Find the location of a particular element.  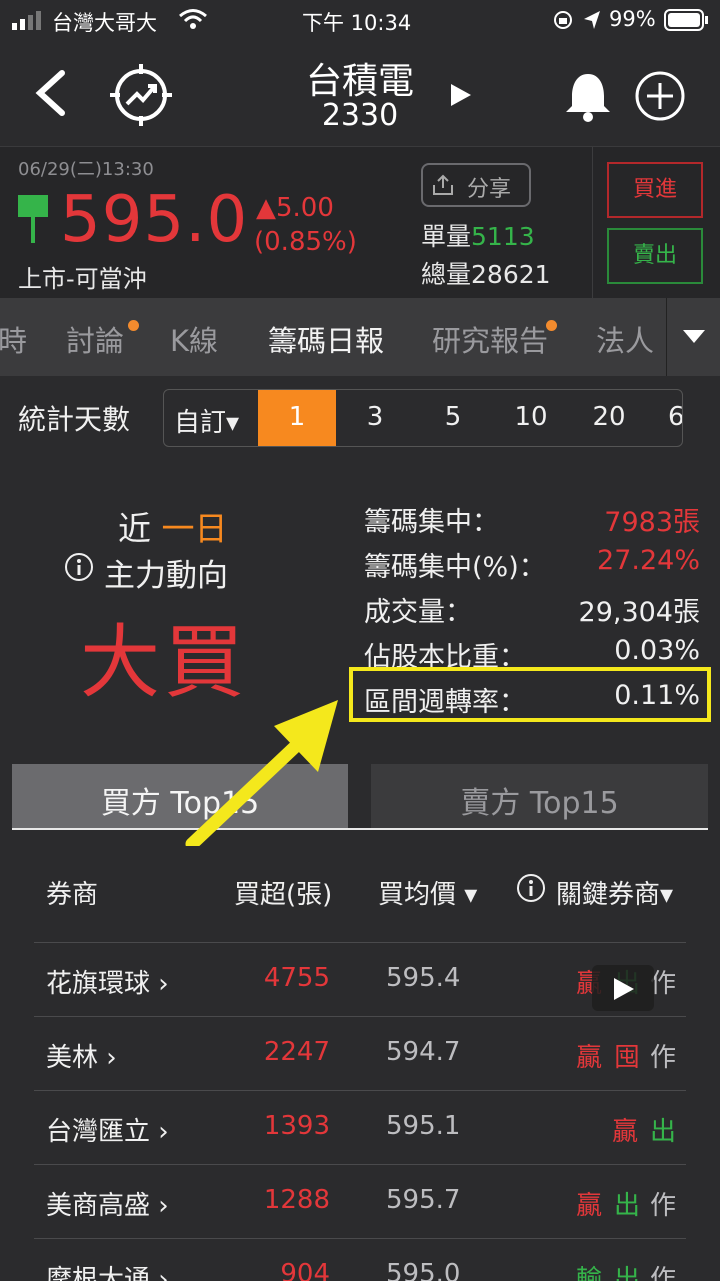

stat-value-turnover: 0.11% is located at coordinates (657, 695).